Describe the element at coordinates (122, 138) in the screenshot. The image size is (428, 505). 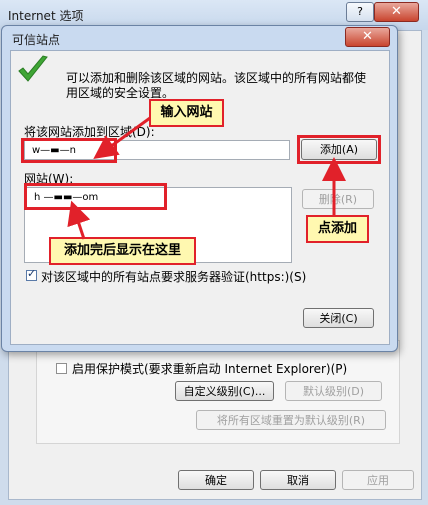
I see `arrow-to-input` at that location.